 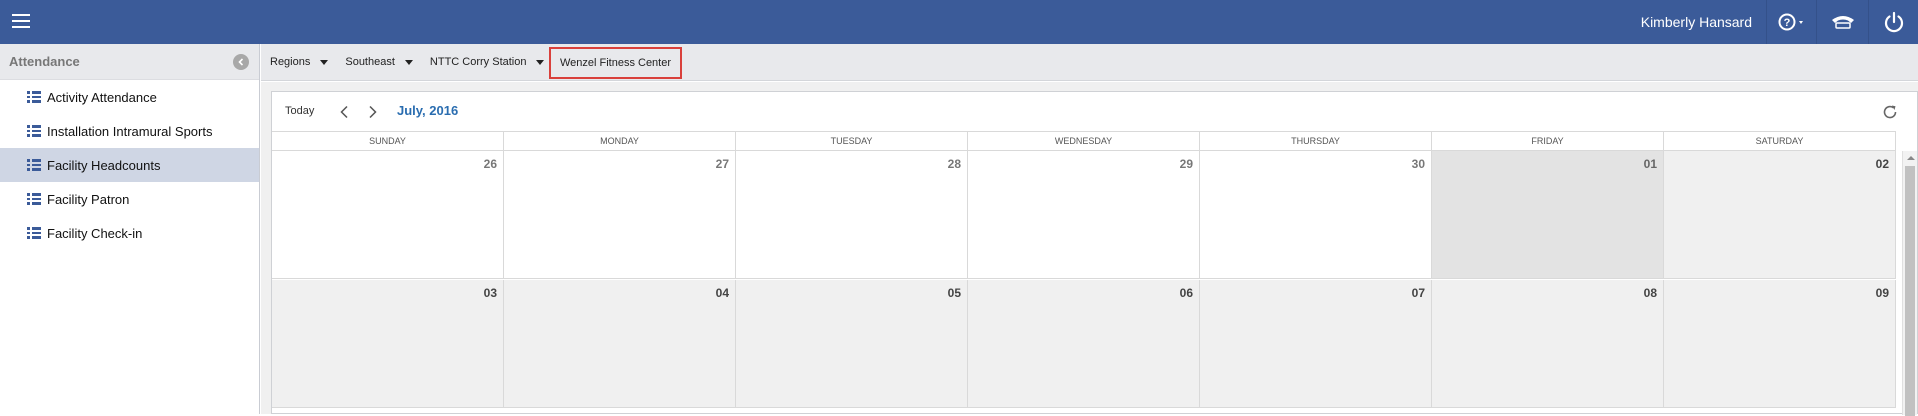 I want to click on day-number: 05, so click(x=954, y=293).